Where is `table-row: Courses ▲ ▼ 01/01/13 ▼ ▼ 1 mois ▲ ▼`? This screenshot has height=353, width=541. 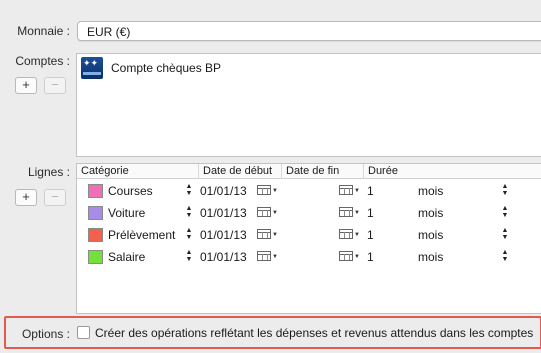
table-row: Courses ▲ ▼ 01/01/13 ▼ ▼ 1 mois ▲ ▼ is located at coordinates (309, 191).